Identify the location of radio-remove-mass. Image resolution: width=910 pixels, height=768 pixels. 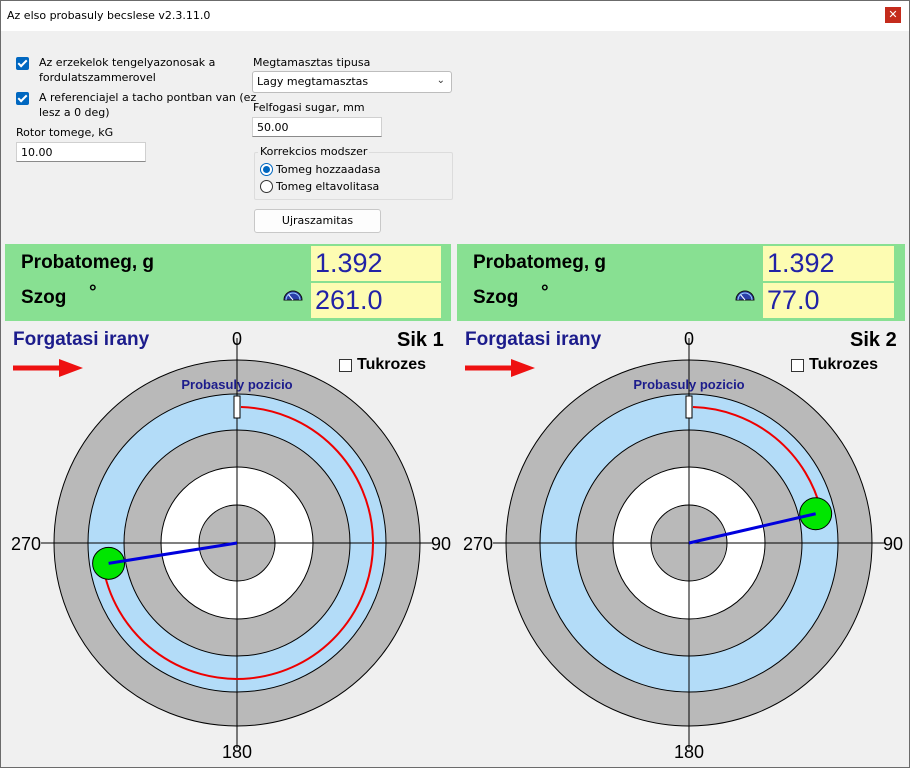
(266, 186).